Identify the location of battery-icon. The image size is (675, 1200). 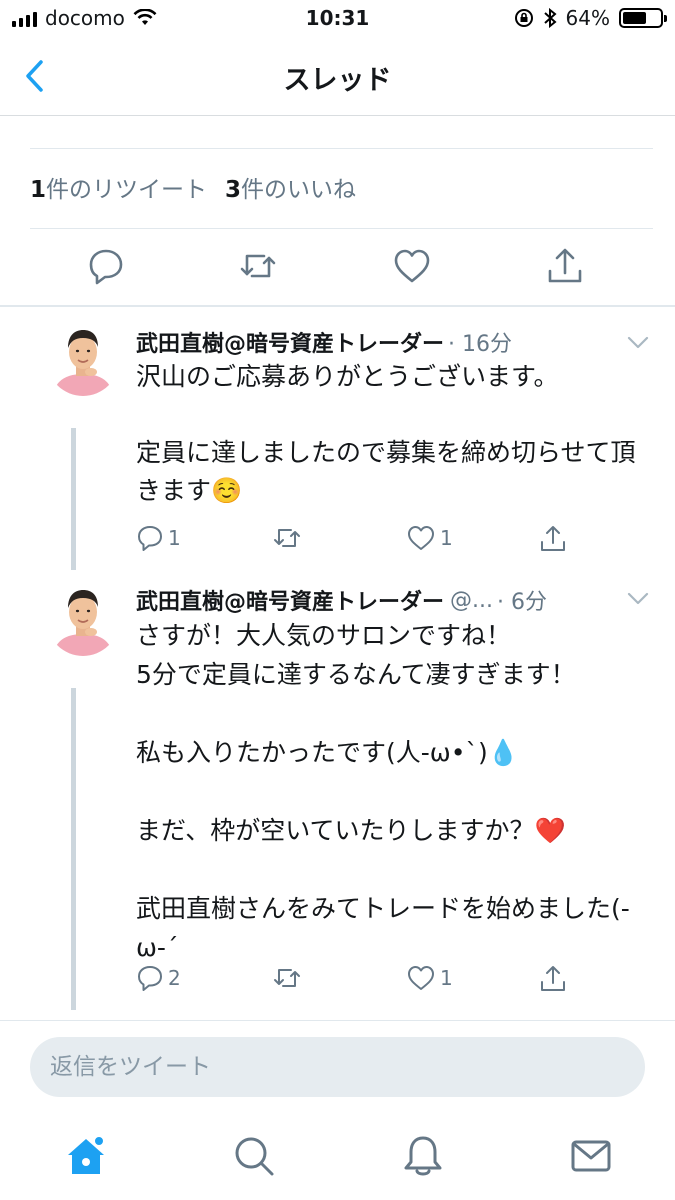
(643, 18).